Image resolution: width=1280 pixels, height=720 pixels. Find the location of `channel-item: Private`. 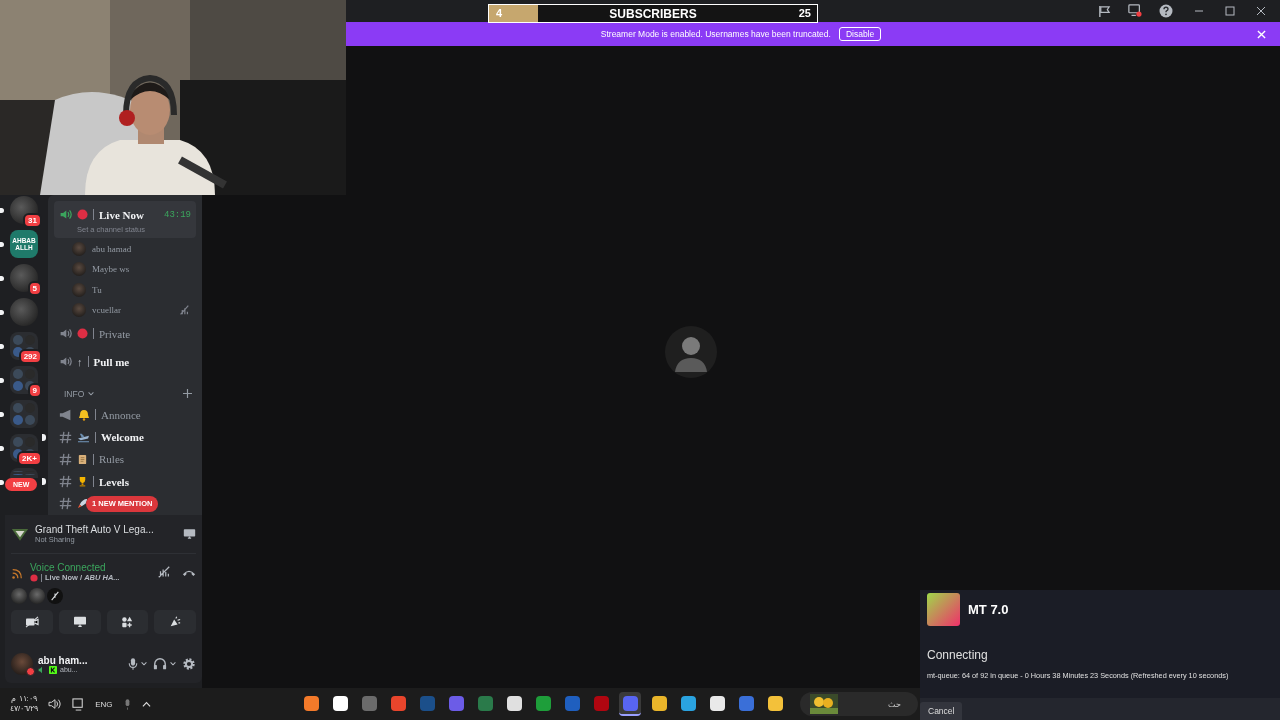

channel-item: Private is located at coordinates (125, 334).